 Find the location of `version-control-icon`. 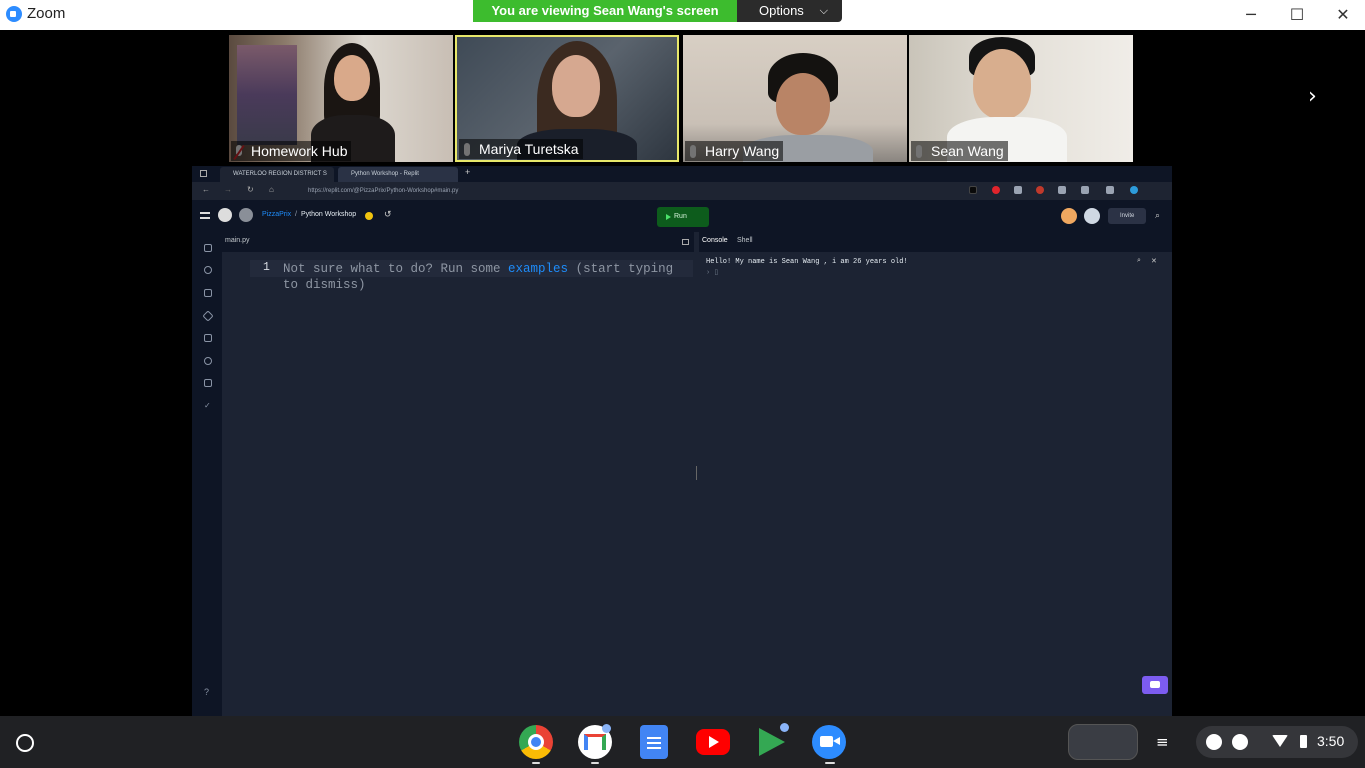

version-control-icon is located at coordinates (208, 270).